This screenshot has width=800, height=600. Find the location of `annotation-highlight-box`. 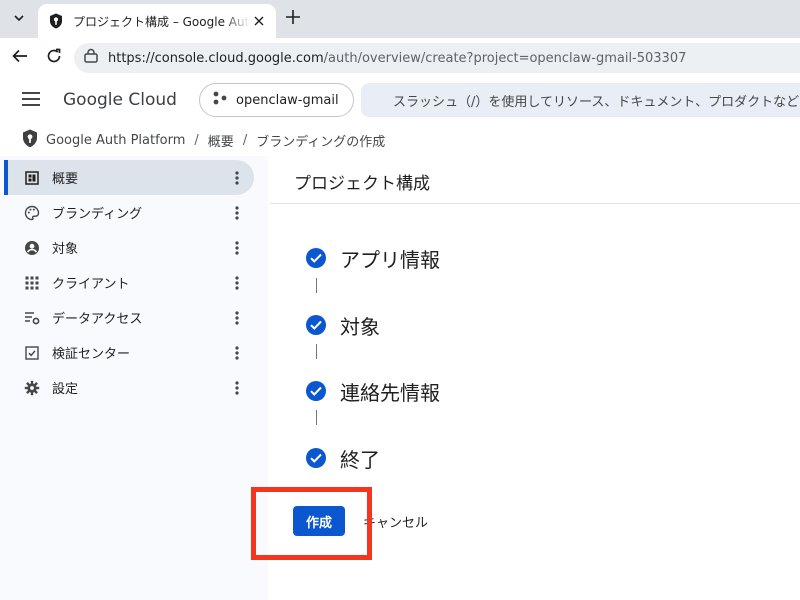

annotation-highlight-box is located at coordinates (311, 523).